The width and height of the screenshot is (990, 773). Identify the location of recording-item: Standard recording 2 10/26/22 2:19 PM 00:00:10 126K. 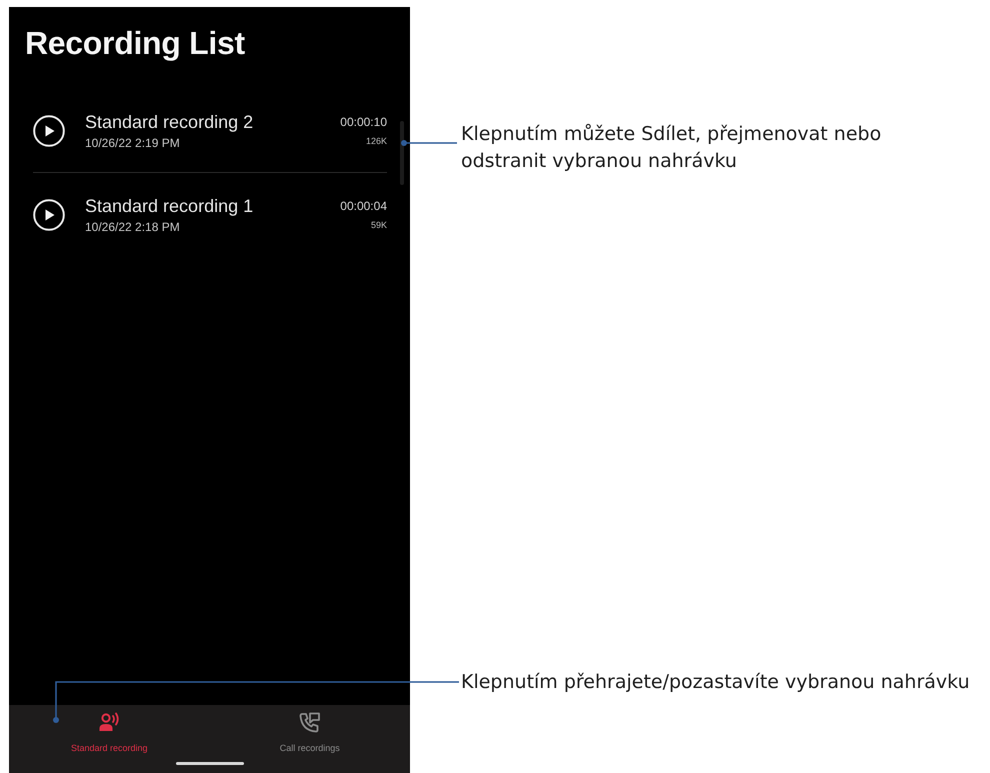
(210, 130).